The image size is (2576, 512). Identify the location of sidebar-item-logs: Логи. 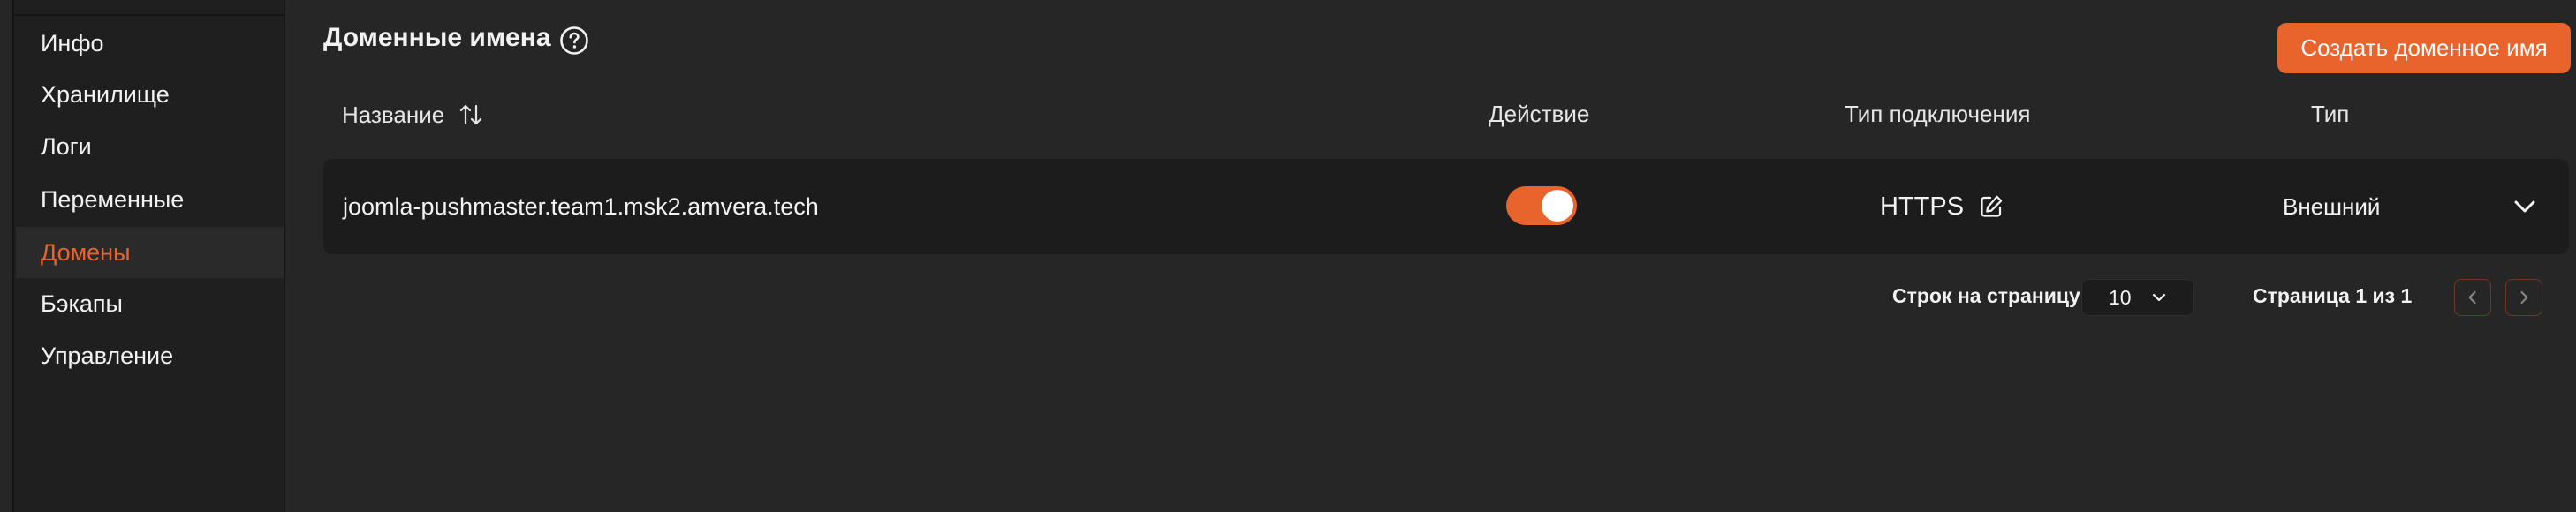
(150, 146).